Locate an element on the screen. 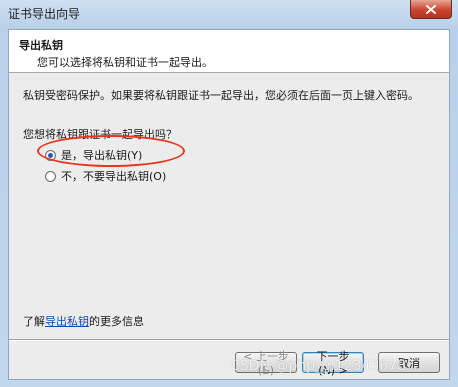 The image size is (458, 387). learn-more-prefix: 了解 is located at coordinates (34, 321).